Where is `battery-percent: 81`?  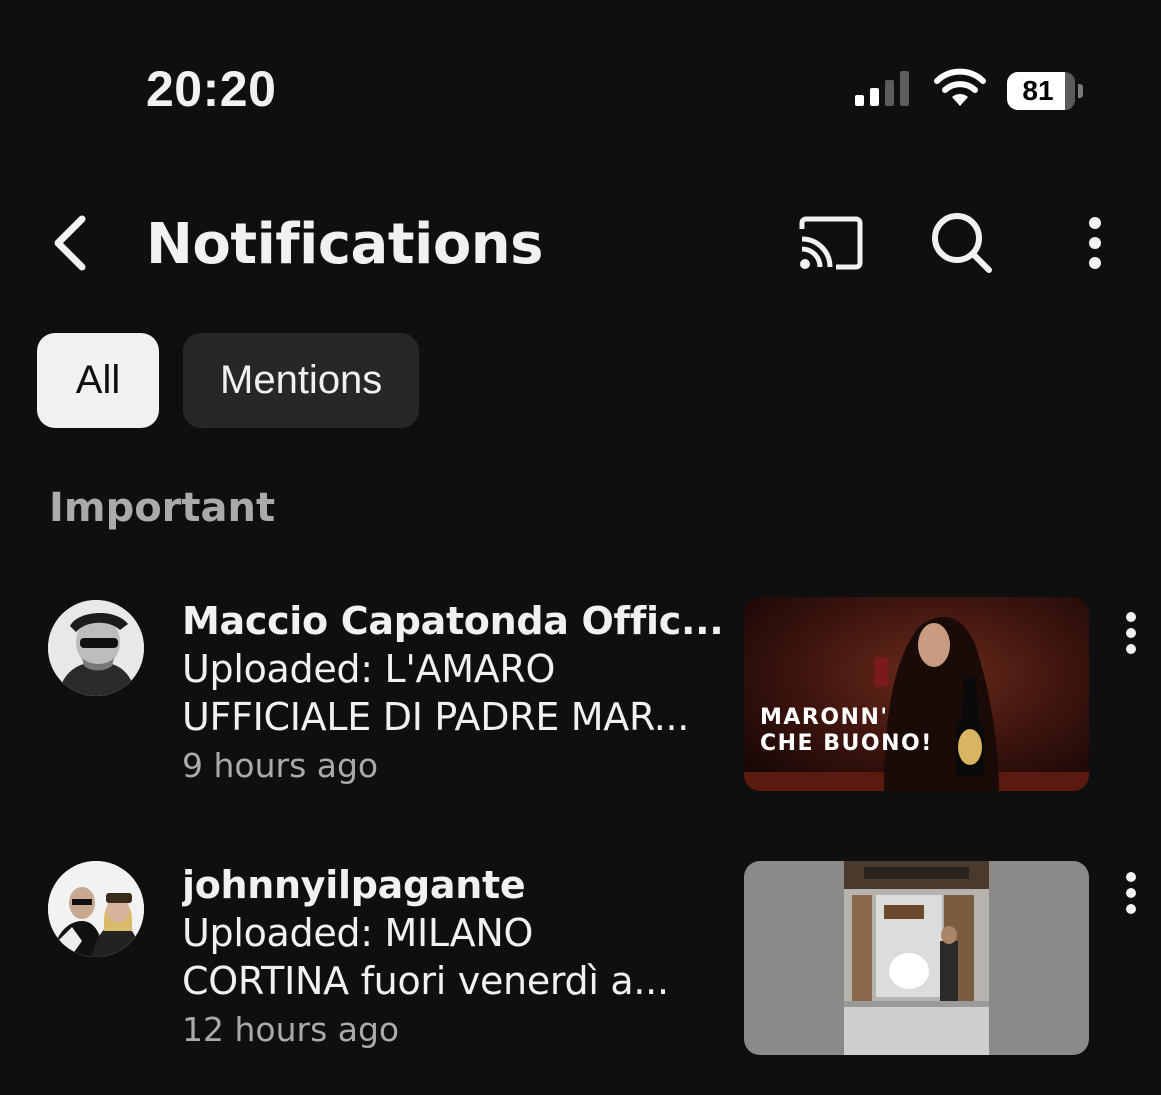 battery-percent: 81 is located at coordinates (1038, 90).